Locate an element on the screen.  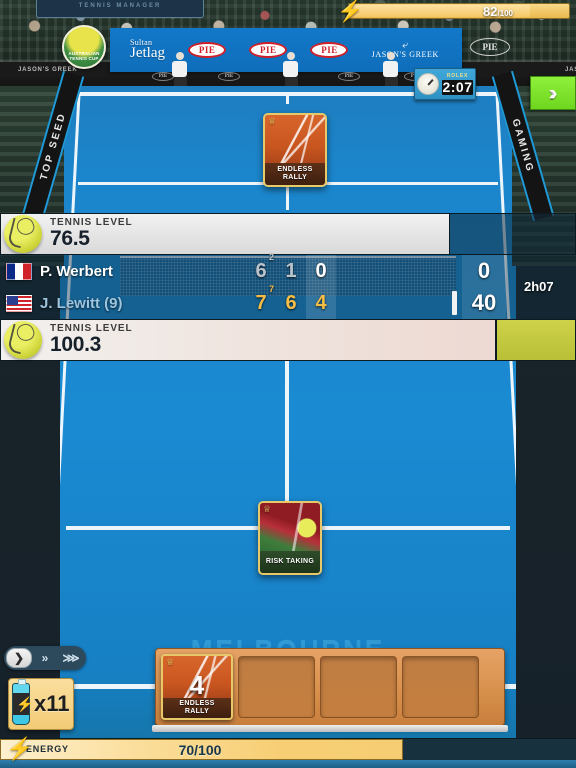
sultan-jetlag-logo: Sultan Jetlag is located at coordinates (147, 50).